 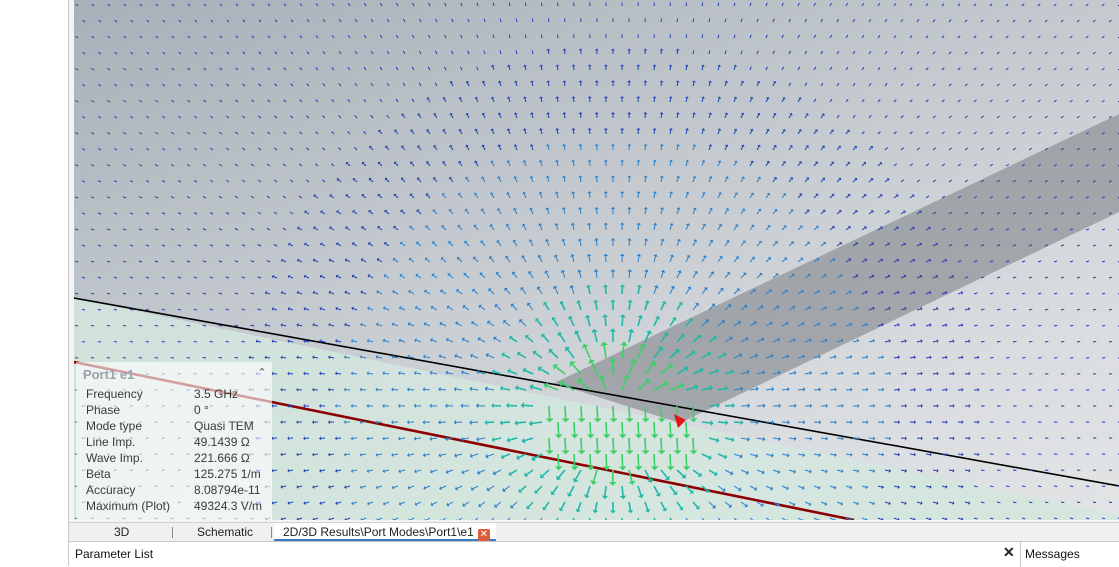 What do you see at coordinates (121, 532) in the screenshot?
I see `tab-3d: 3D` at bounding box center [121, 532].